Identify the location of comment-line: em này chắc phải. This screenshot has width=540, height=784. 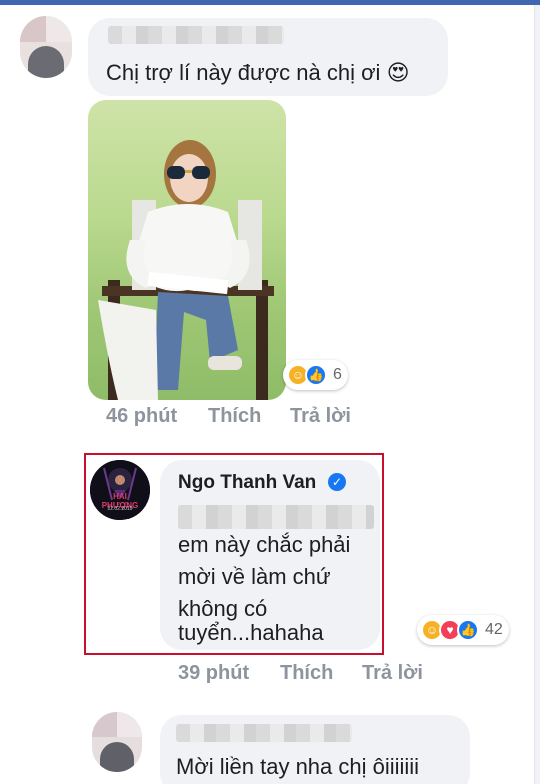
(264, 544).